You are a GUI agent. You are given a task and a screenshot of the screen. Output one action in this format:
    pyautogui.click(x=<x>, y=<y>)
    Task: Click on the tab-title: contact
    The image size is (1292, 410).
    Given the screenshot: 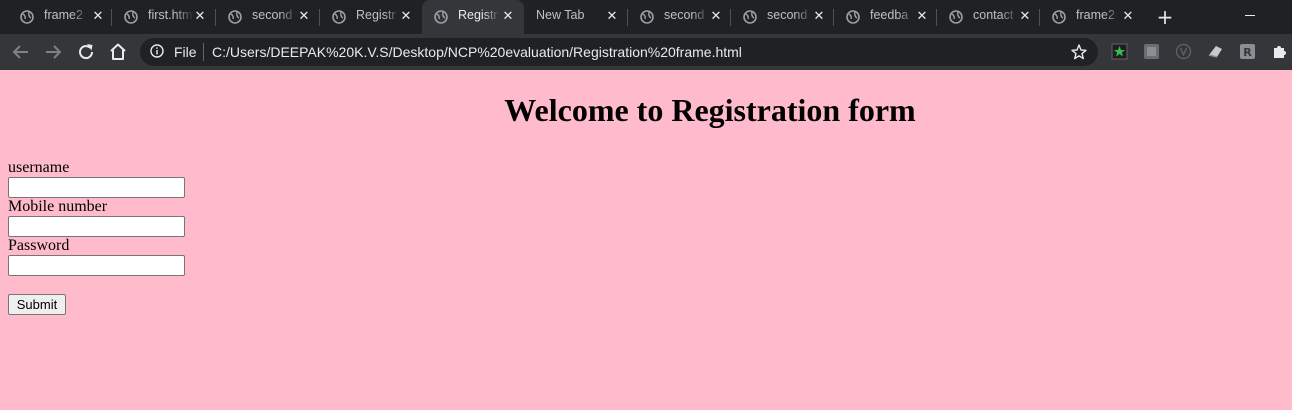 What is the action you would take?
    pyautogui.click(x=993, y=15)
    